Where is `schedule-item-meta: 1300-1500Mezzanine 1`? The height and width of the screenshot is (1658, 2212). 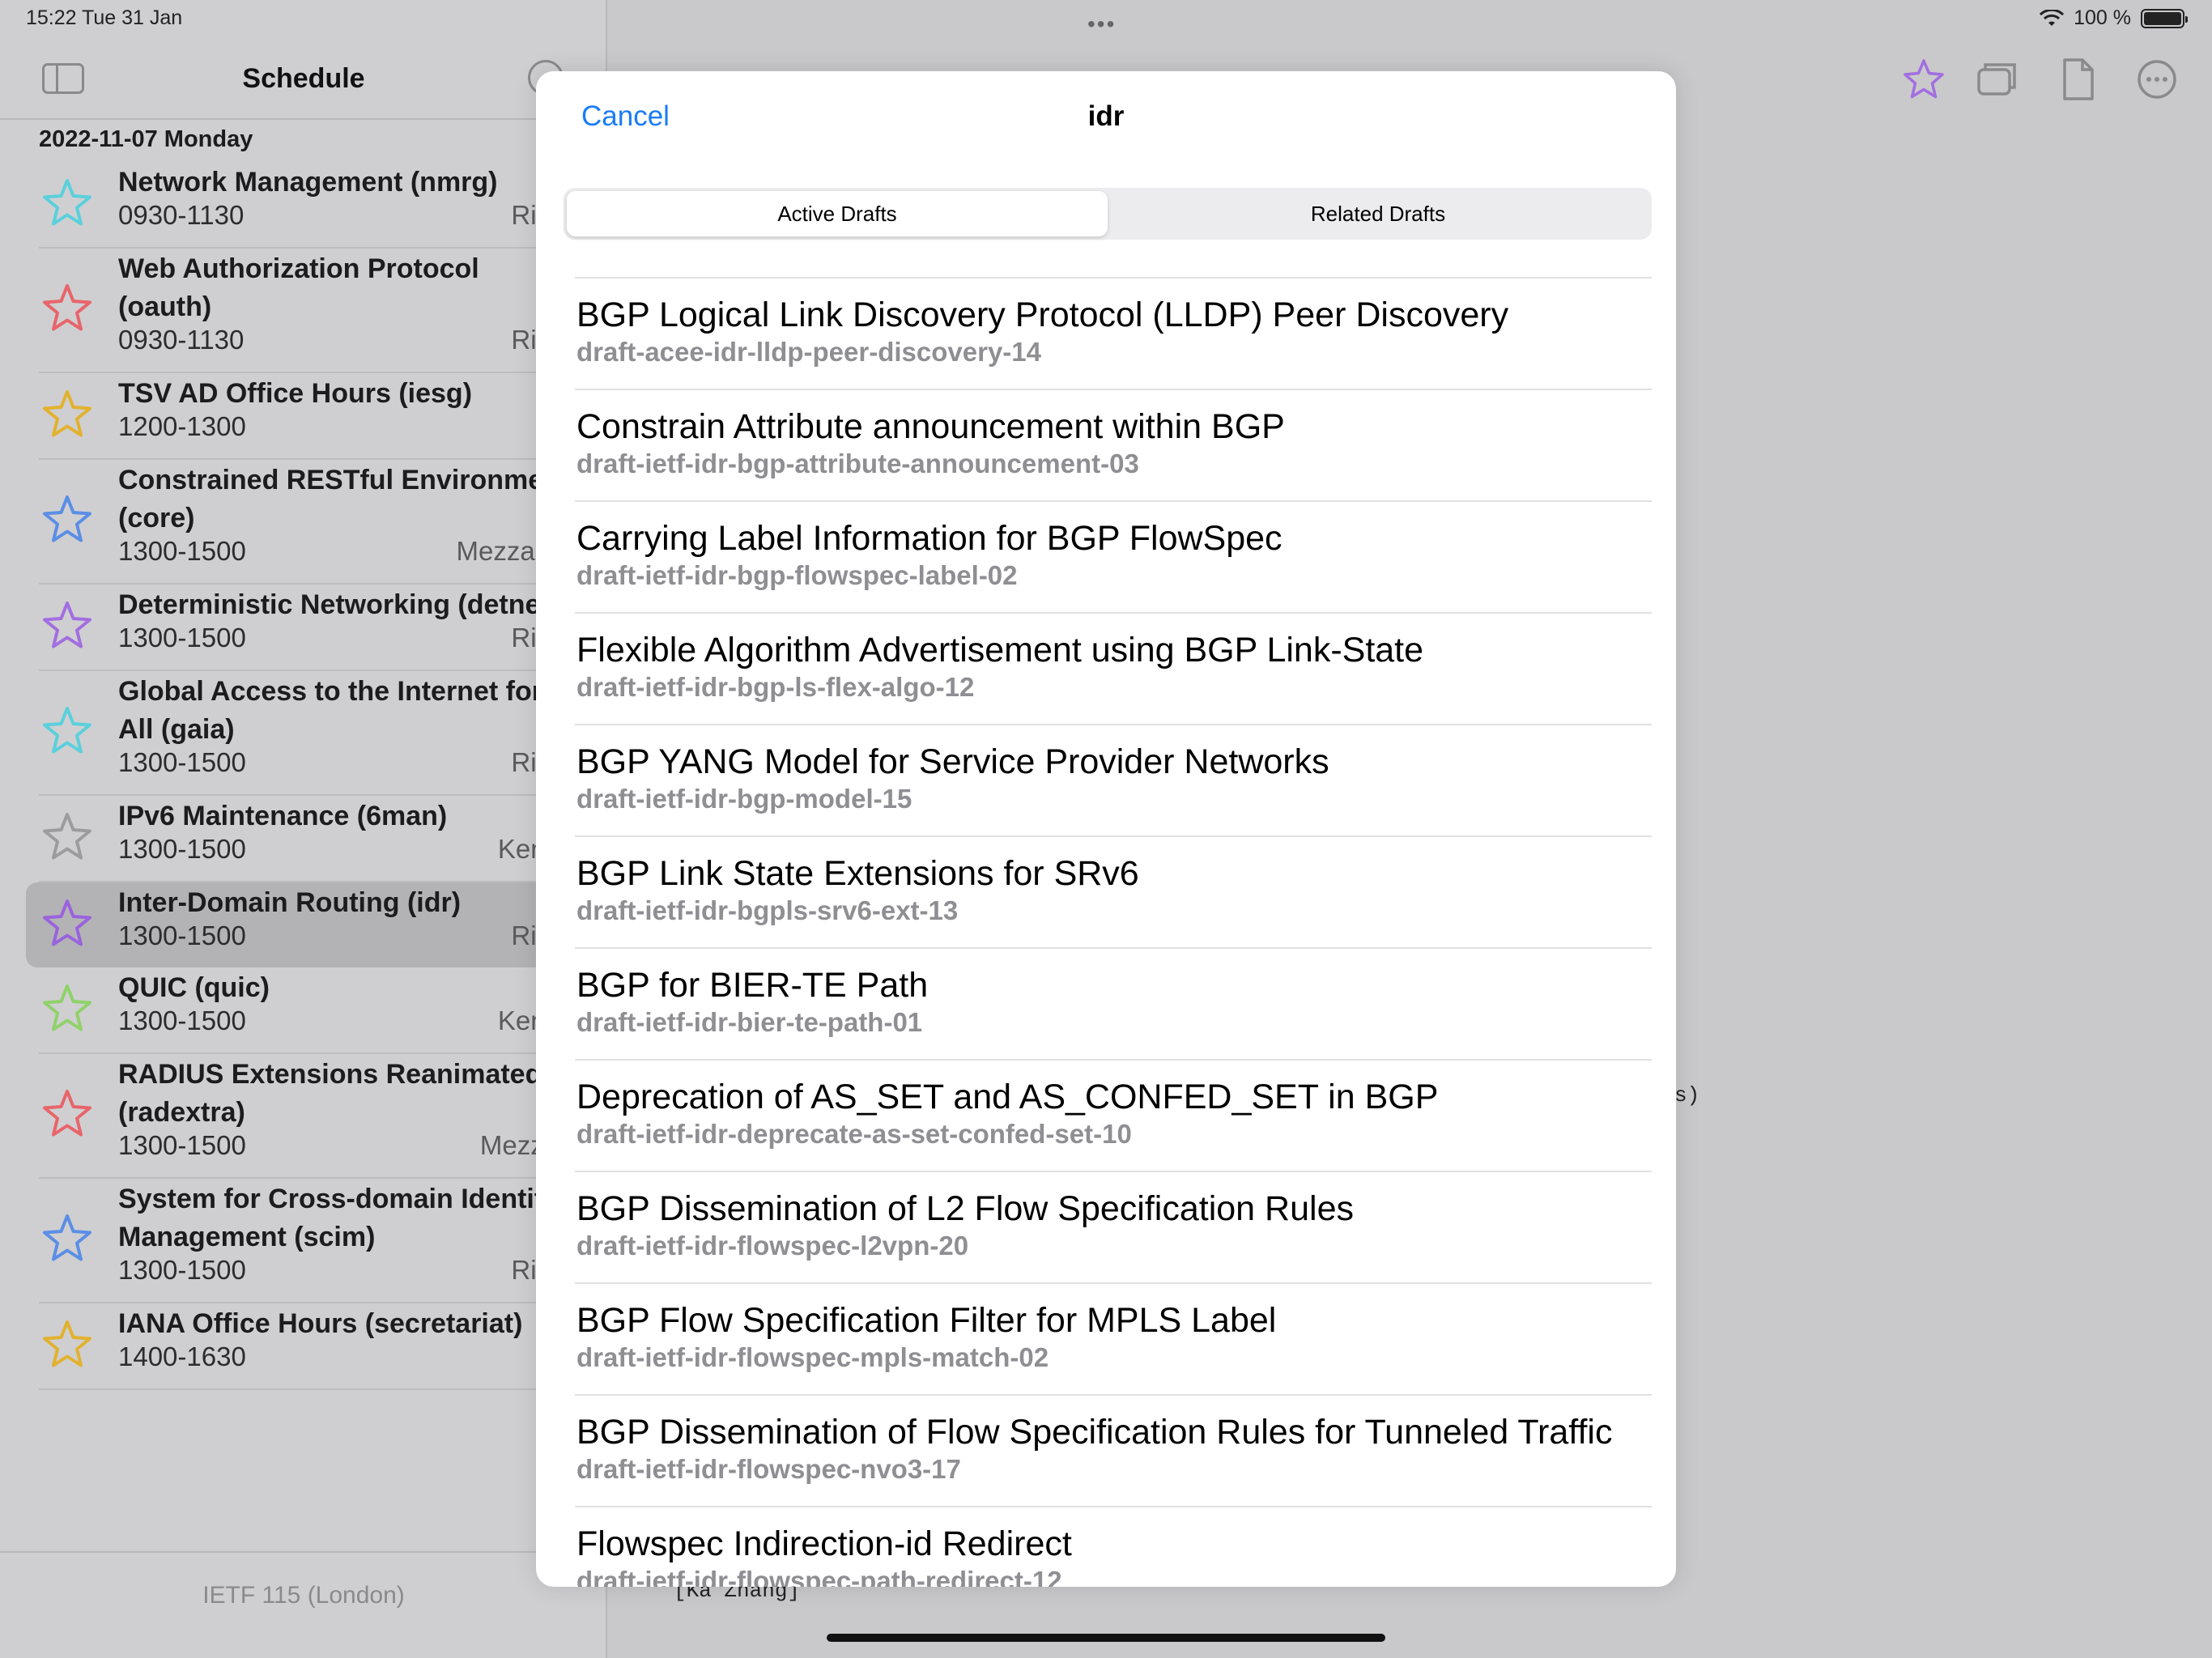
schedule-item-meta: 1300-1500Mezzanine 1 is located at coordinates (362, 1147).